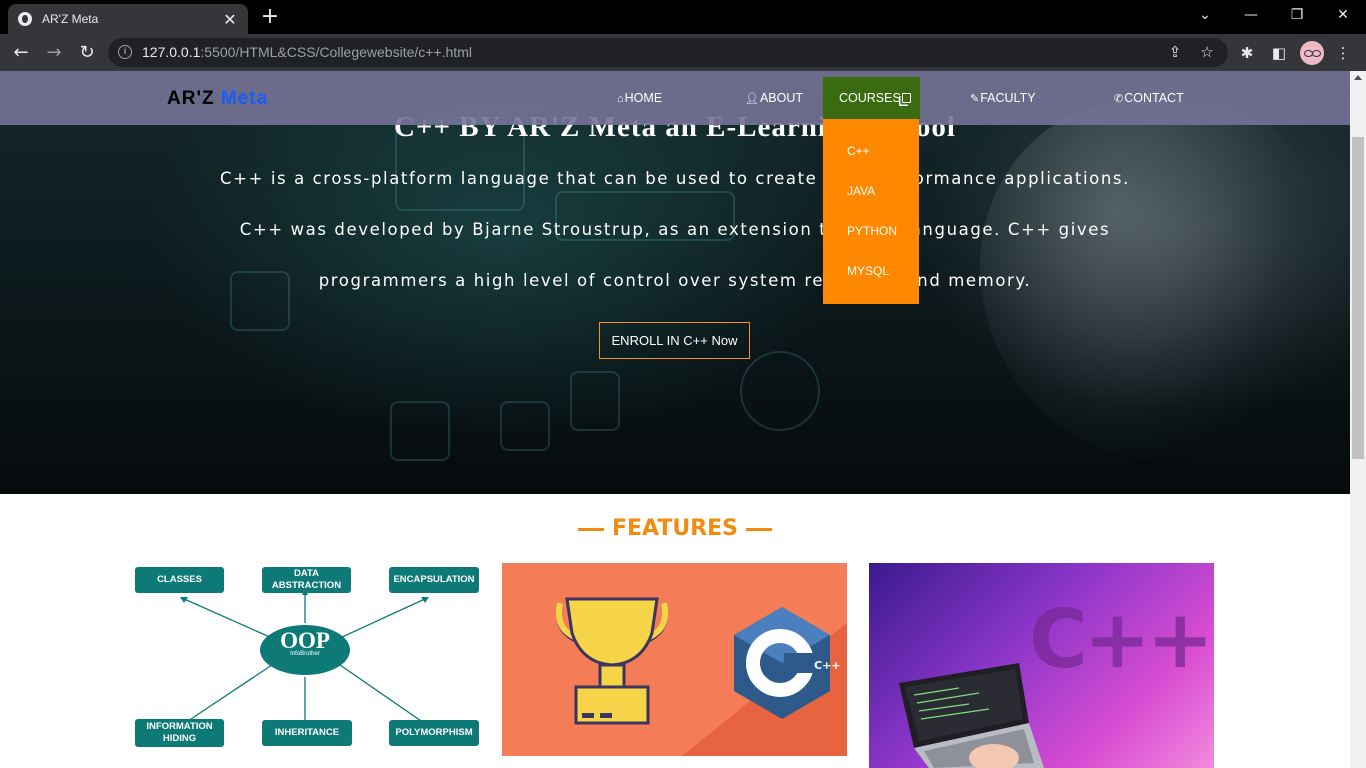  I want to click on feature-card-trophy: C++, so click(674, 659).